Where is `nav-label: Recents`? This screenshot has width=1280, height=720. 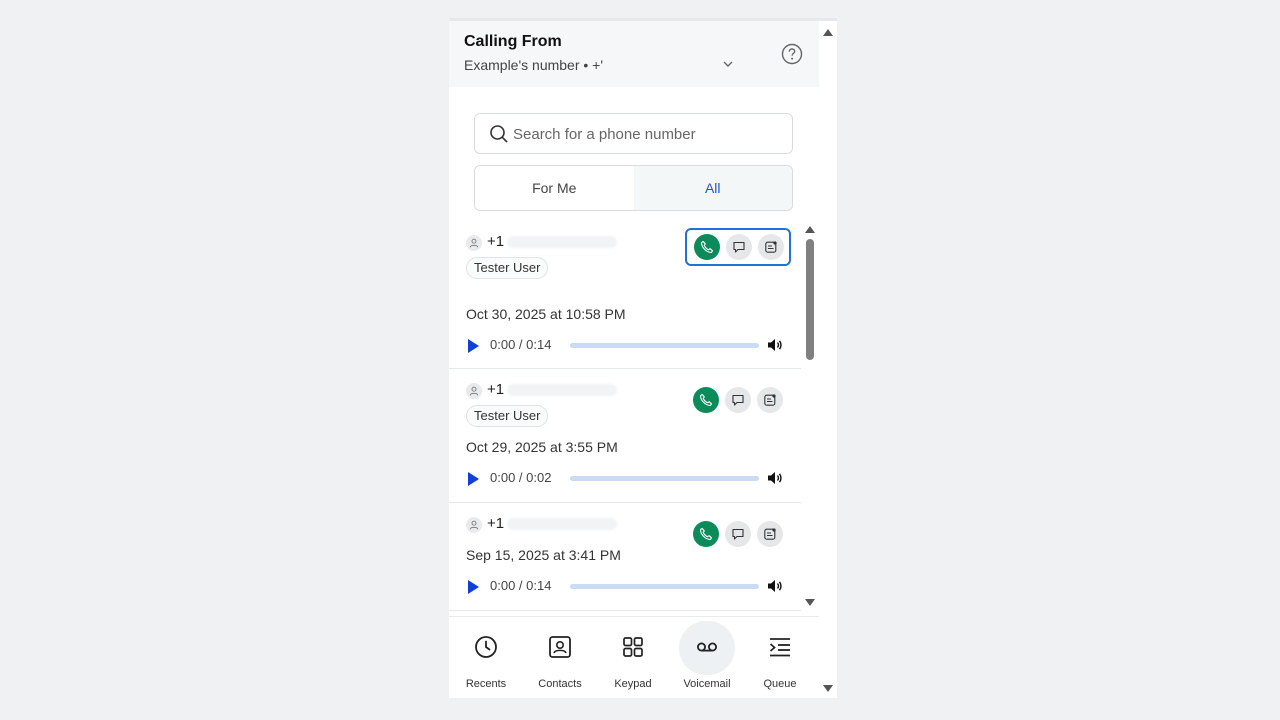 nav-label: Recents is located at coordinates (486, 684).